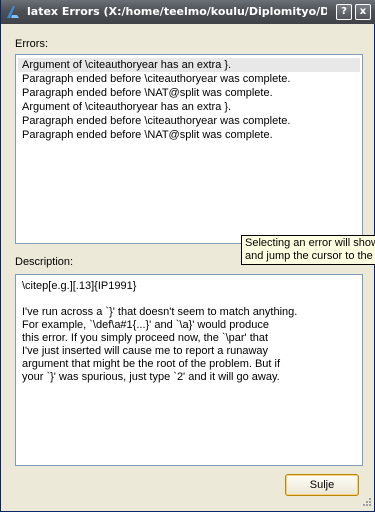  What do you see at coordinates (322, 485) in the screenshot?
I see `close-button: Sulje` at bounding box center [322, 485].